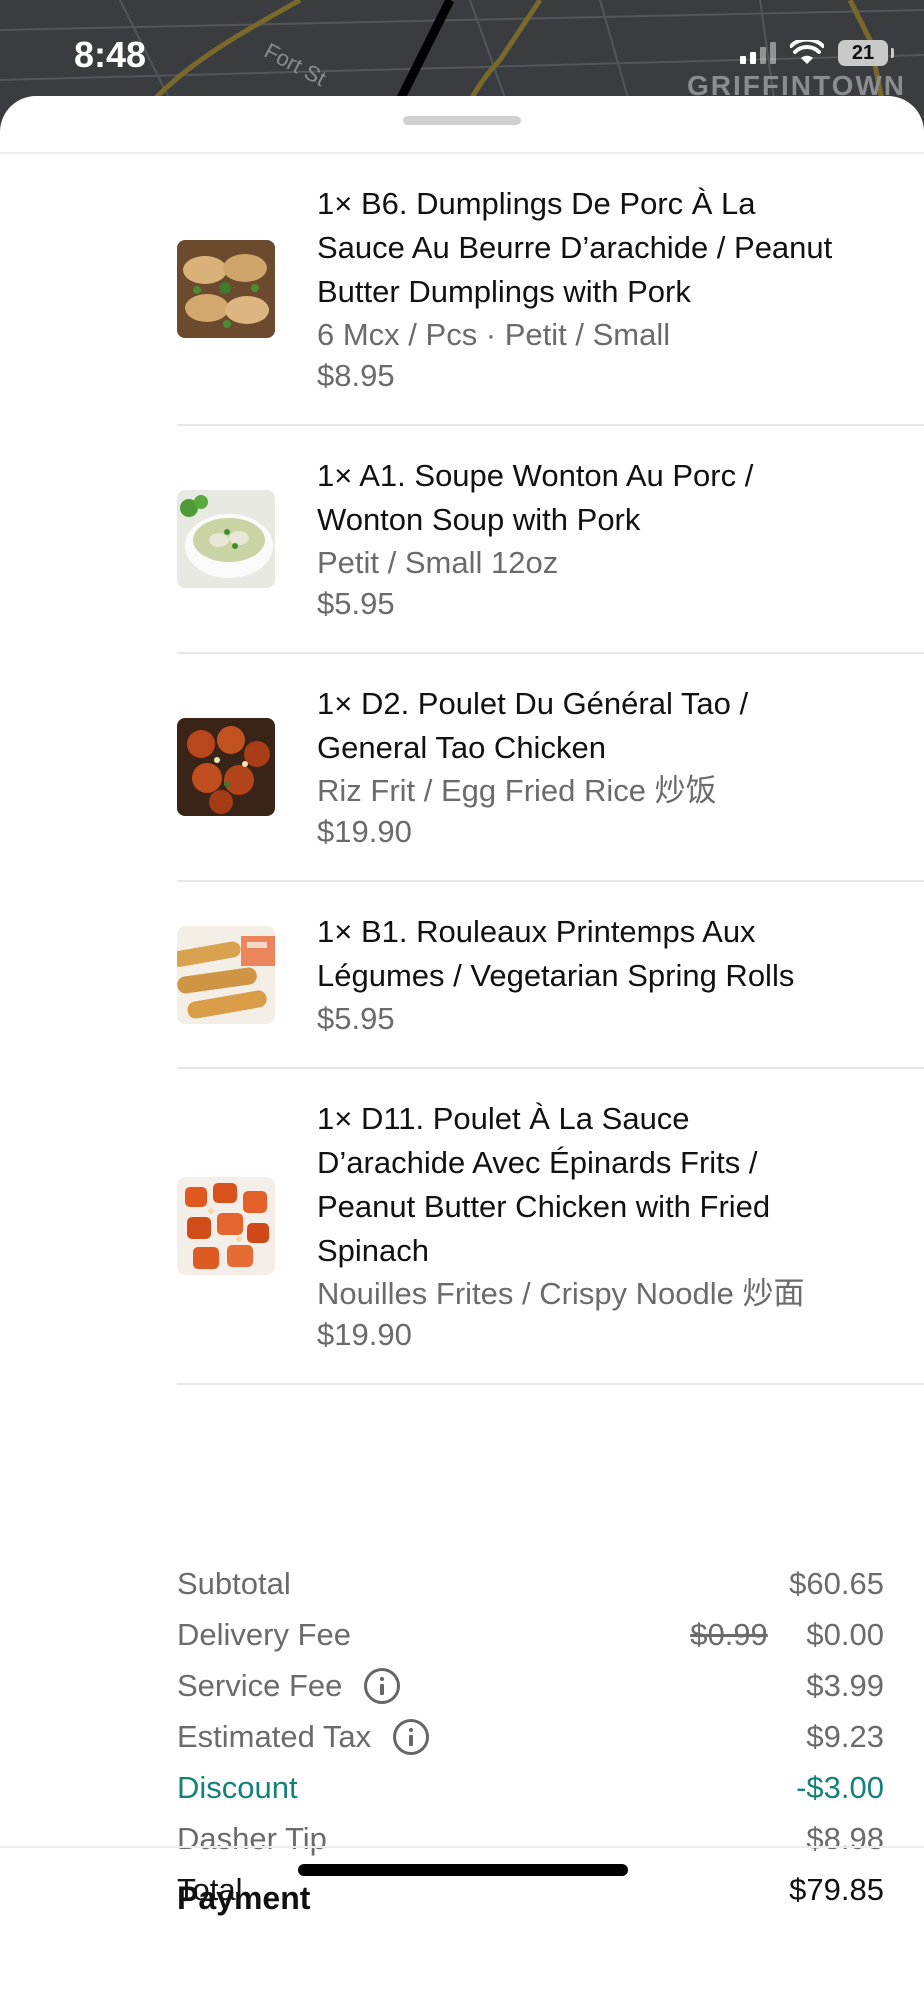 The image size is (924, 2000). What do you see at coordinates (845, 1838) in the screenshot?
I see `dasher-tip-value: $8.98` at bounding box center [845, 1838].